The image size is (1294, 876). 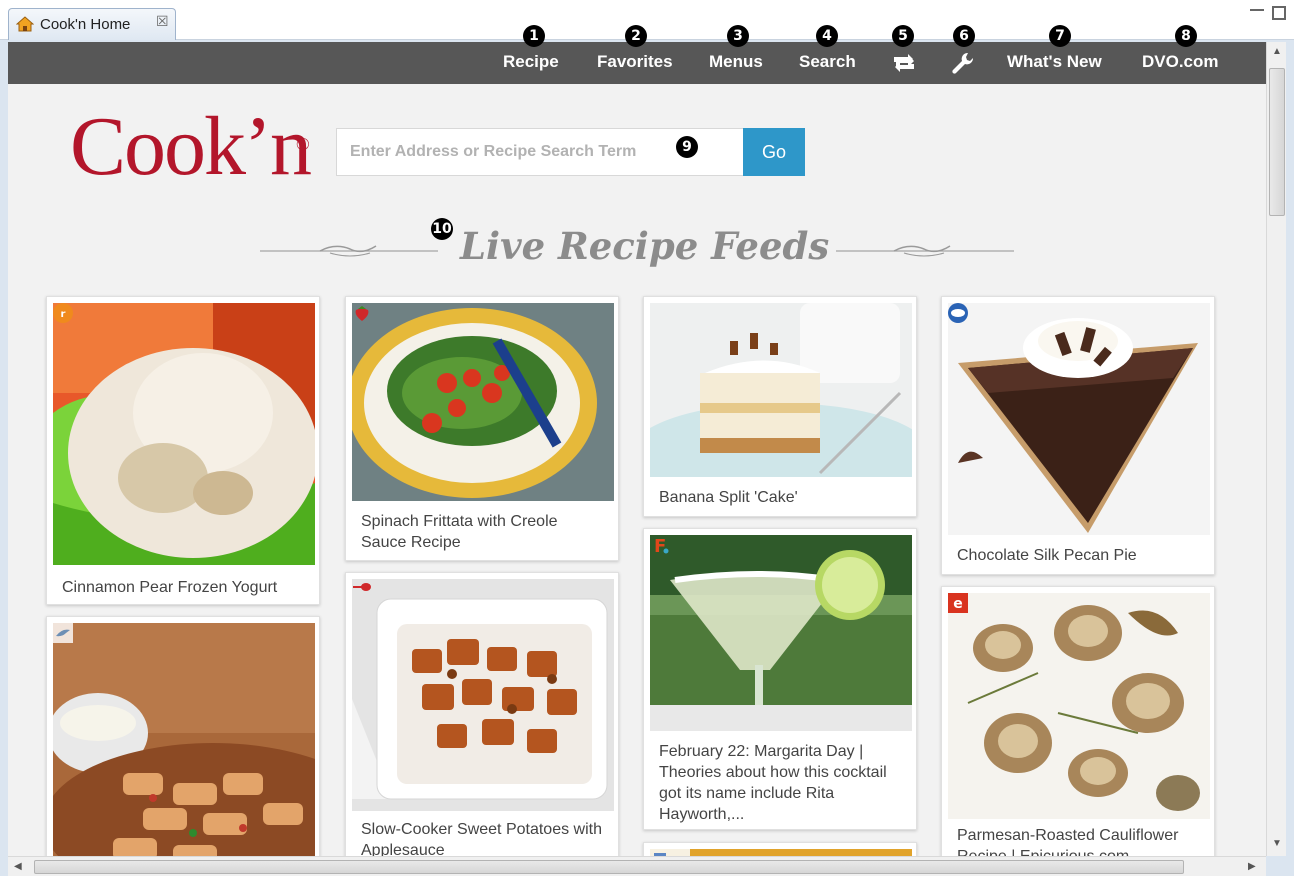 I want to click on source-orange-logo-icon: r, so click(x=63, y=313).